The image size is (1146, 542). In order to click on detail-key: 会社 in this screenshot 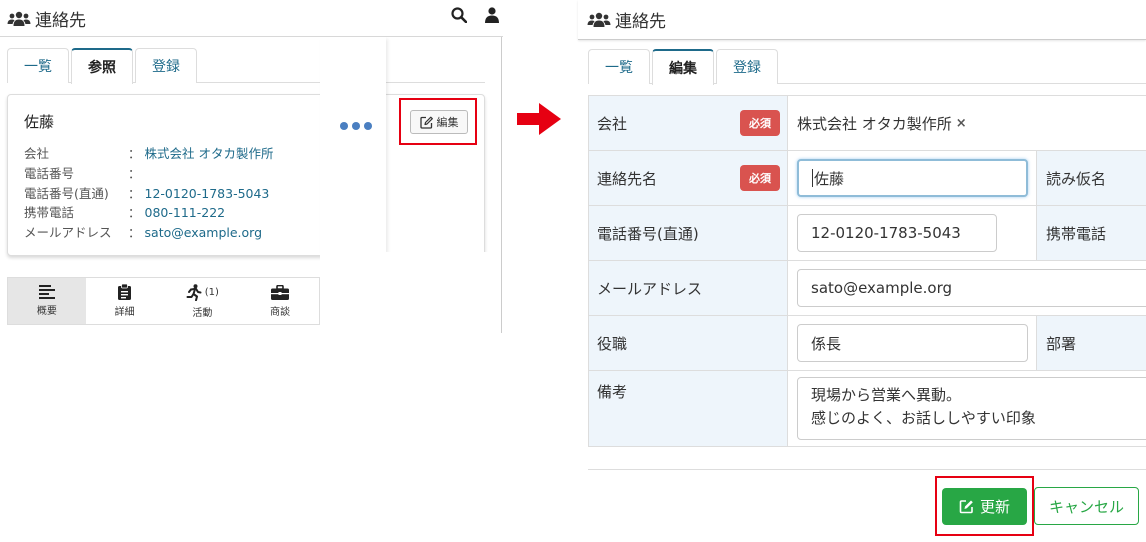, I will do `click(37, 153)`.